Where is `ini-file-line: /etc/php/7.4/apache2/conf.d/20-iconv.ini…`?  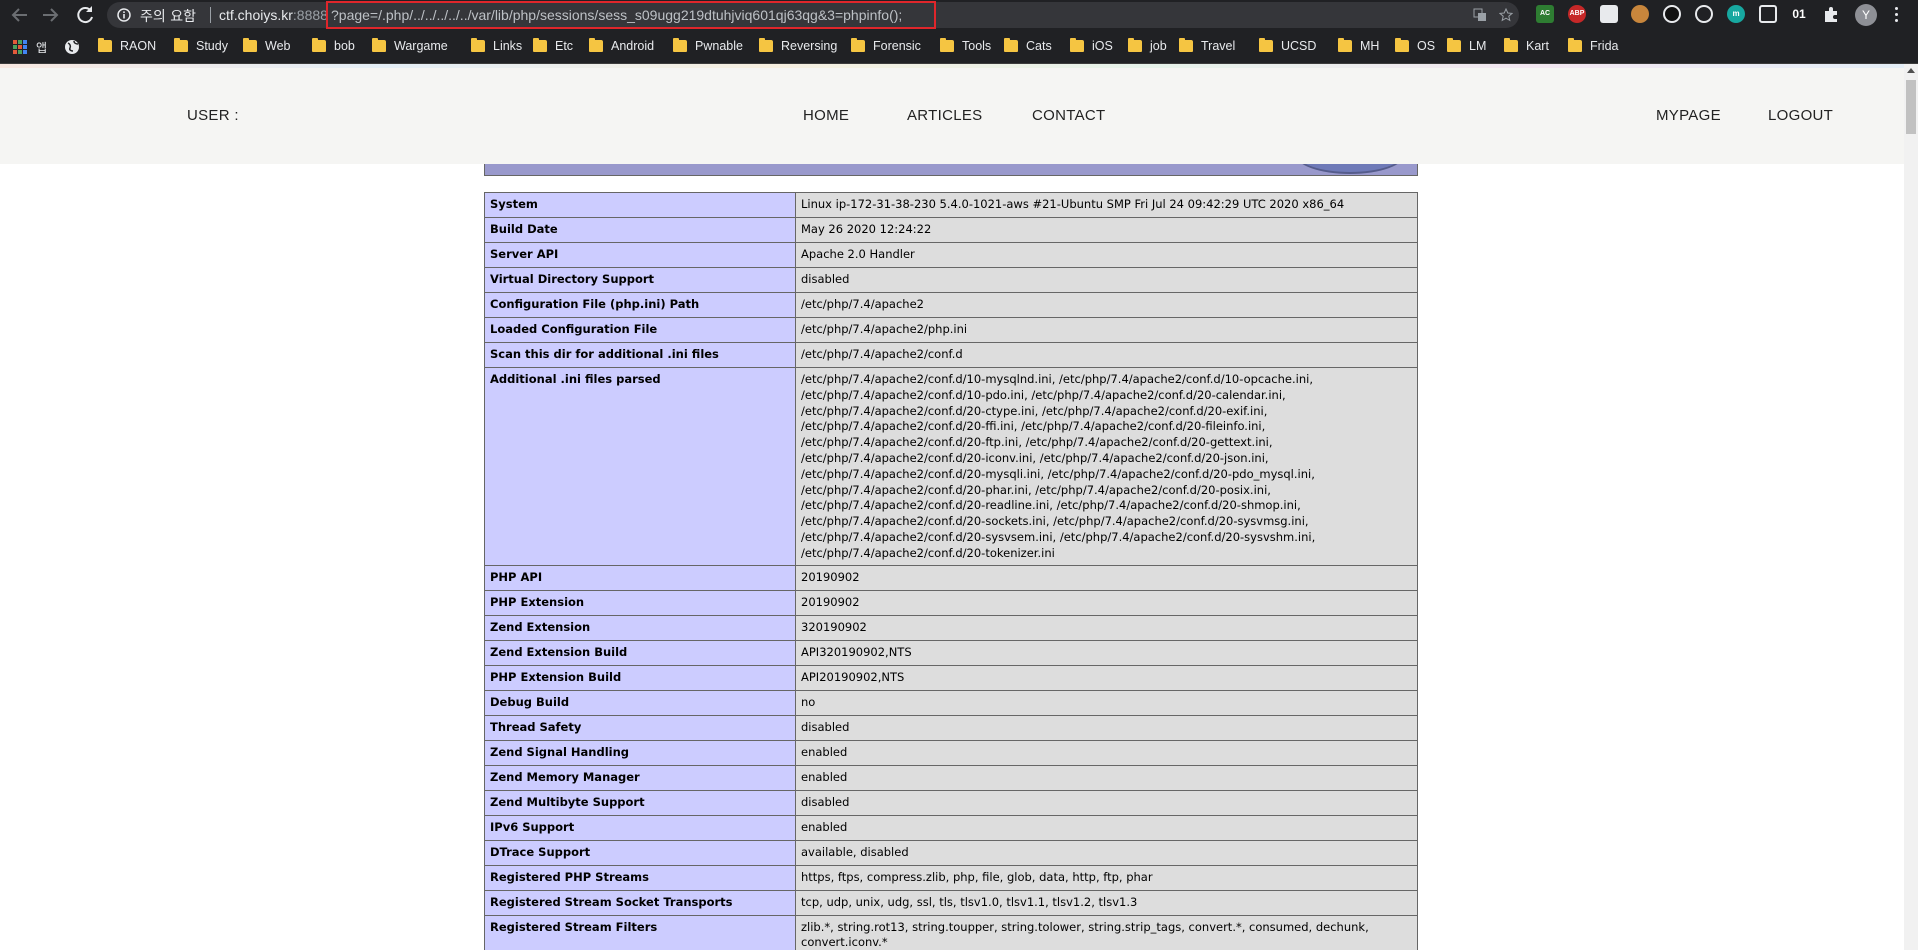
ini-file-line: /etc/php/7.4/apache2/conf.d/20-iconv.ini… is located at coordinates (1035, 457).